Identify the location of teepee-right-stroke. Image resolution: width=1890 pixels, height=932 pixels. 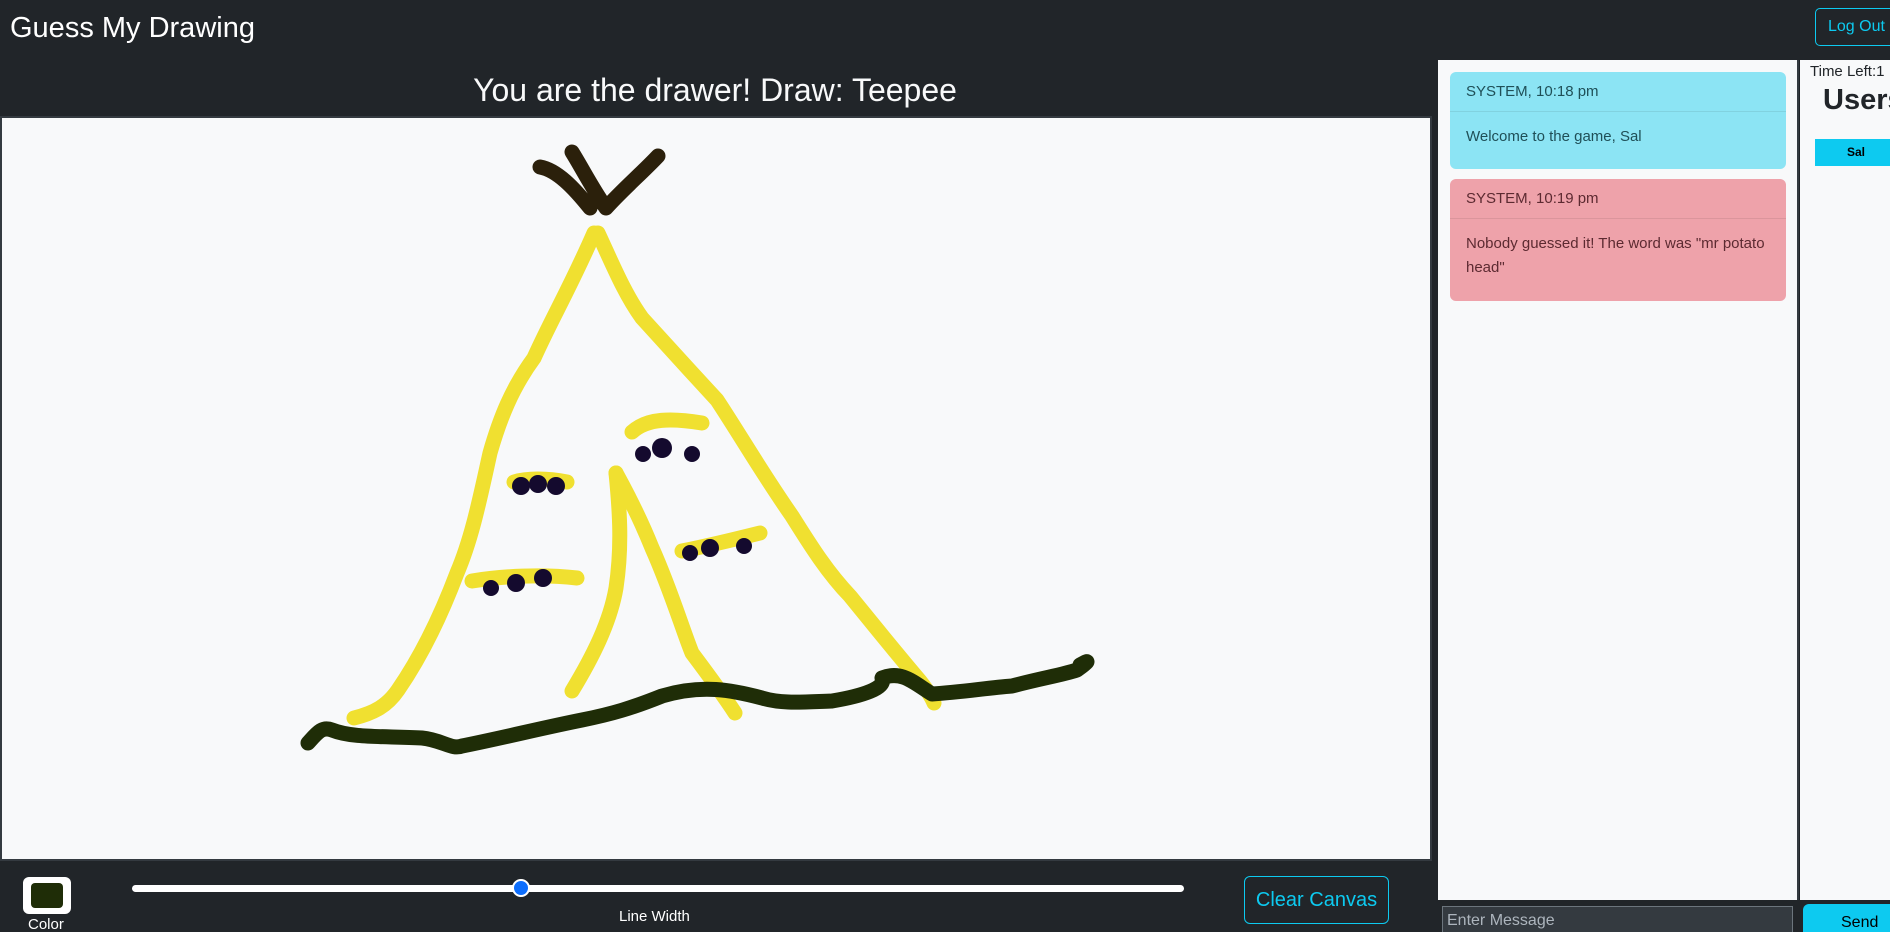
(766, 468).